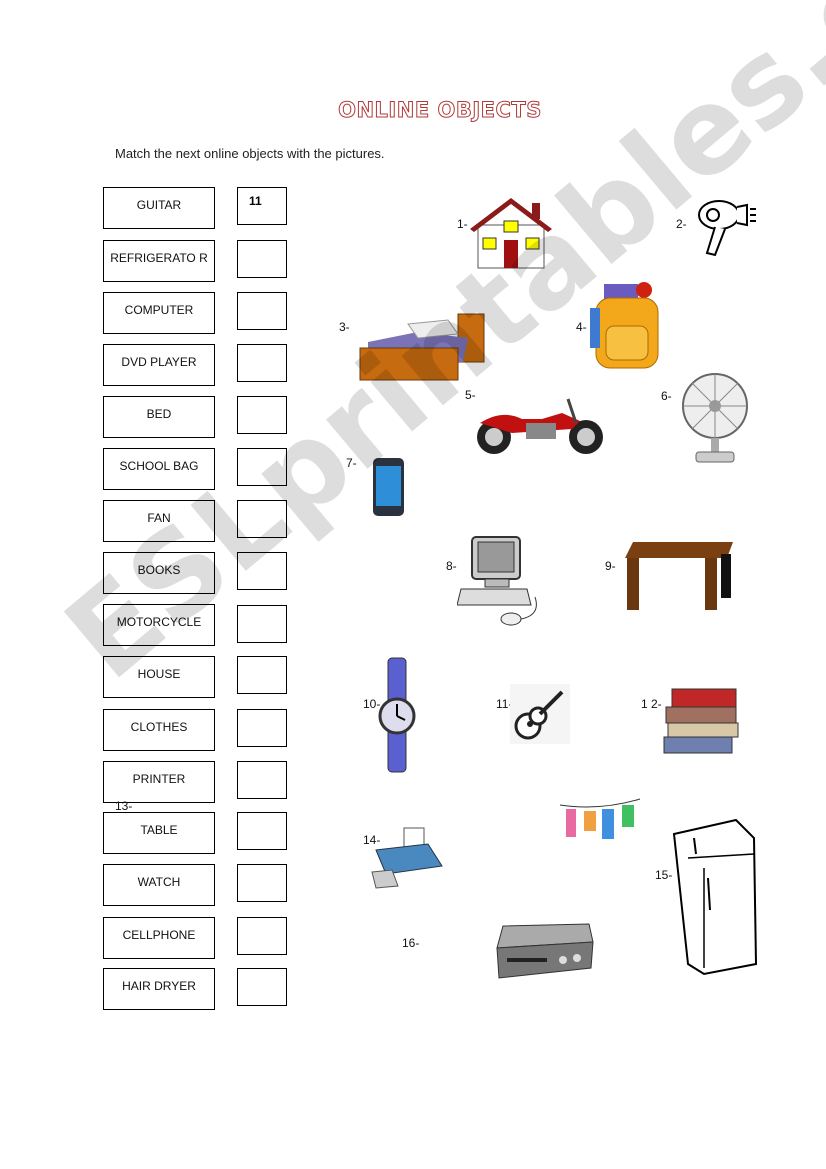 The image size is (826, 1169). Describe the element at coordinates (159, 938) in the screenshot. I see `word-box: CELLPHONE` at that location.